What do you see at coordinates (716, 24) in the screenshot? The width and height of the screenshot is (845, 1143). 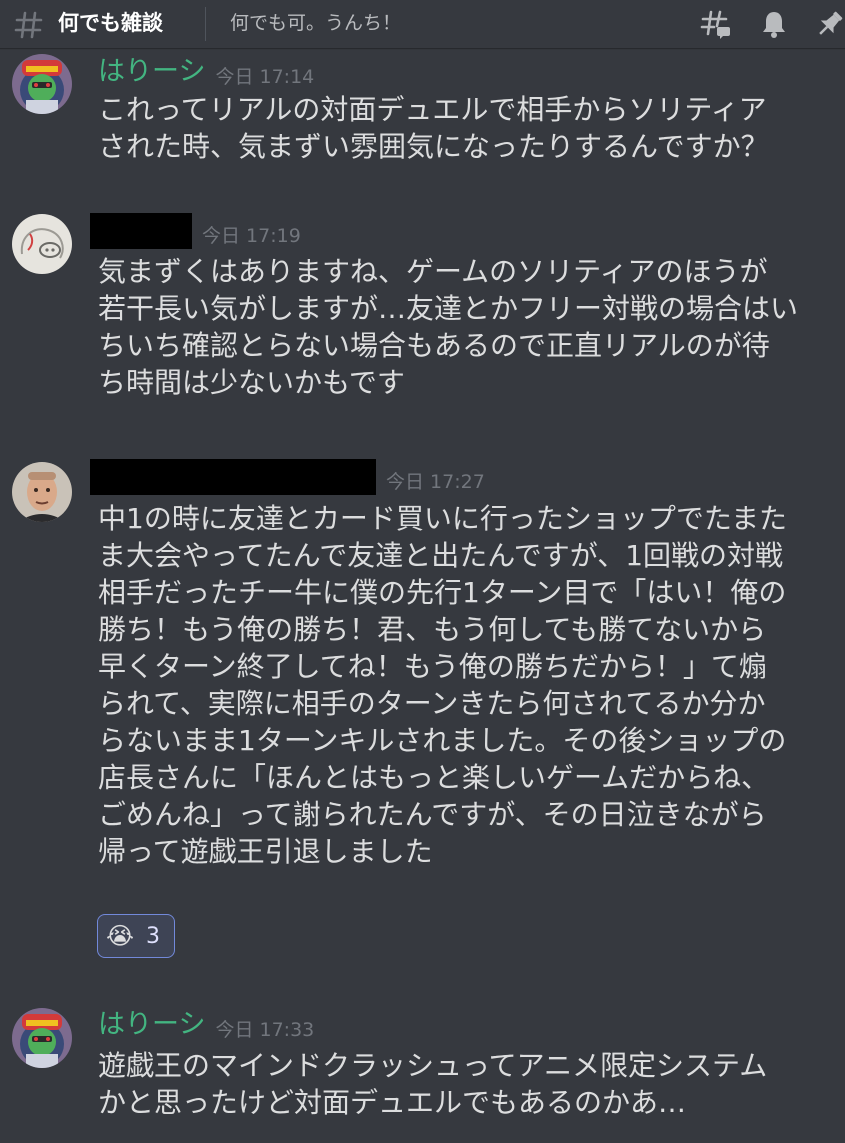 I see `threads-icon` at bounding box center [716, 24].